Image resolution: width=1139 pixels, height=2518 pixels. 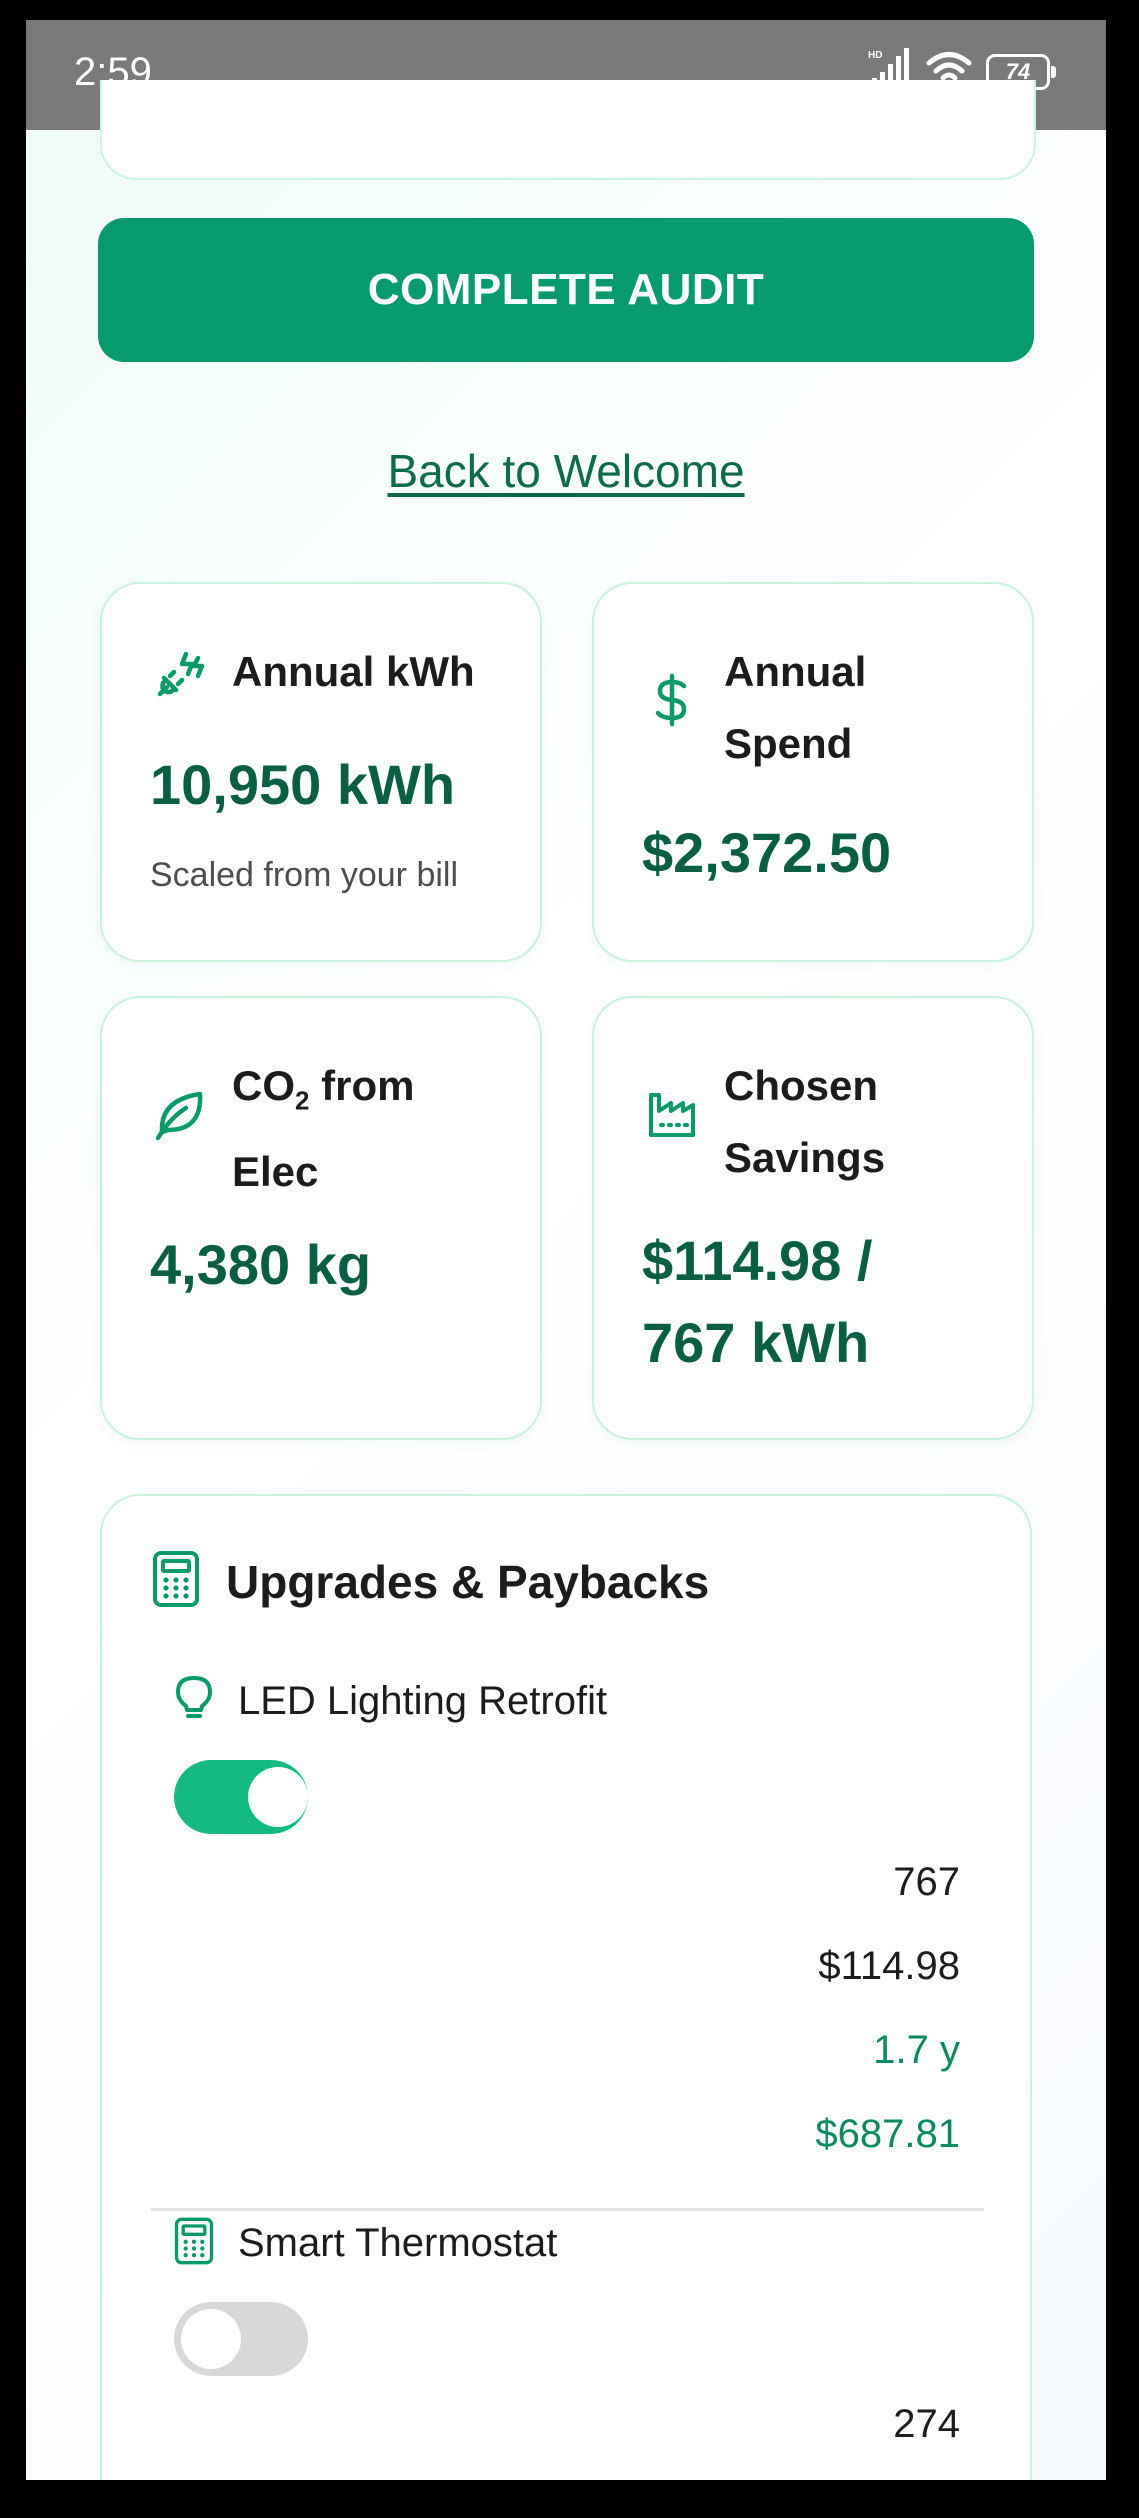 I want to click on annual-spend-card: Annual Spend $2,372.50, so click(x=813, y=772).